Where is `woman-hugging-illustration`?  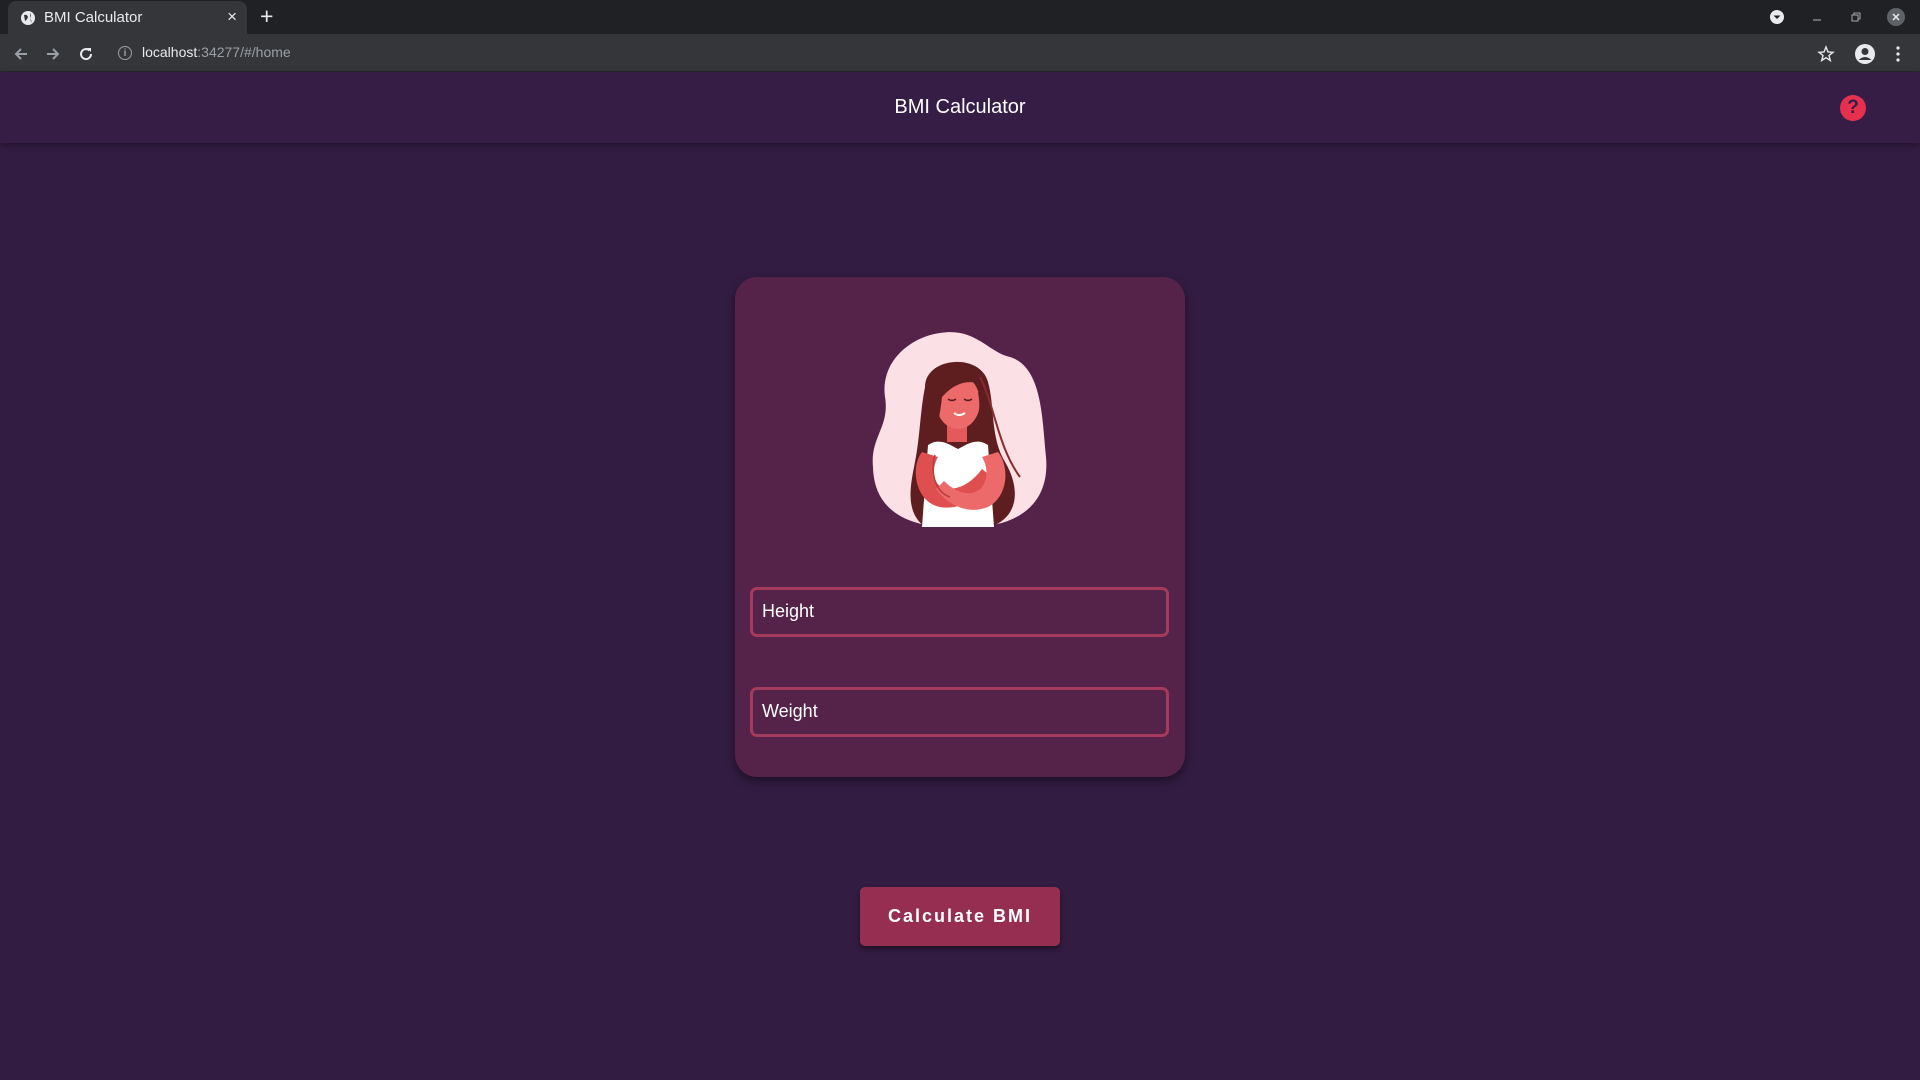
woman-hugging-illustration is located at coordinates (959, 429).